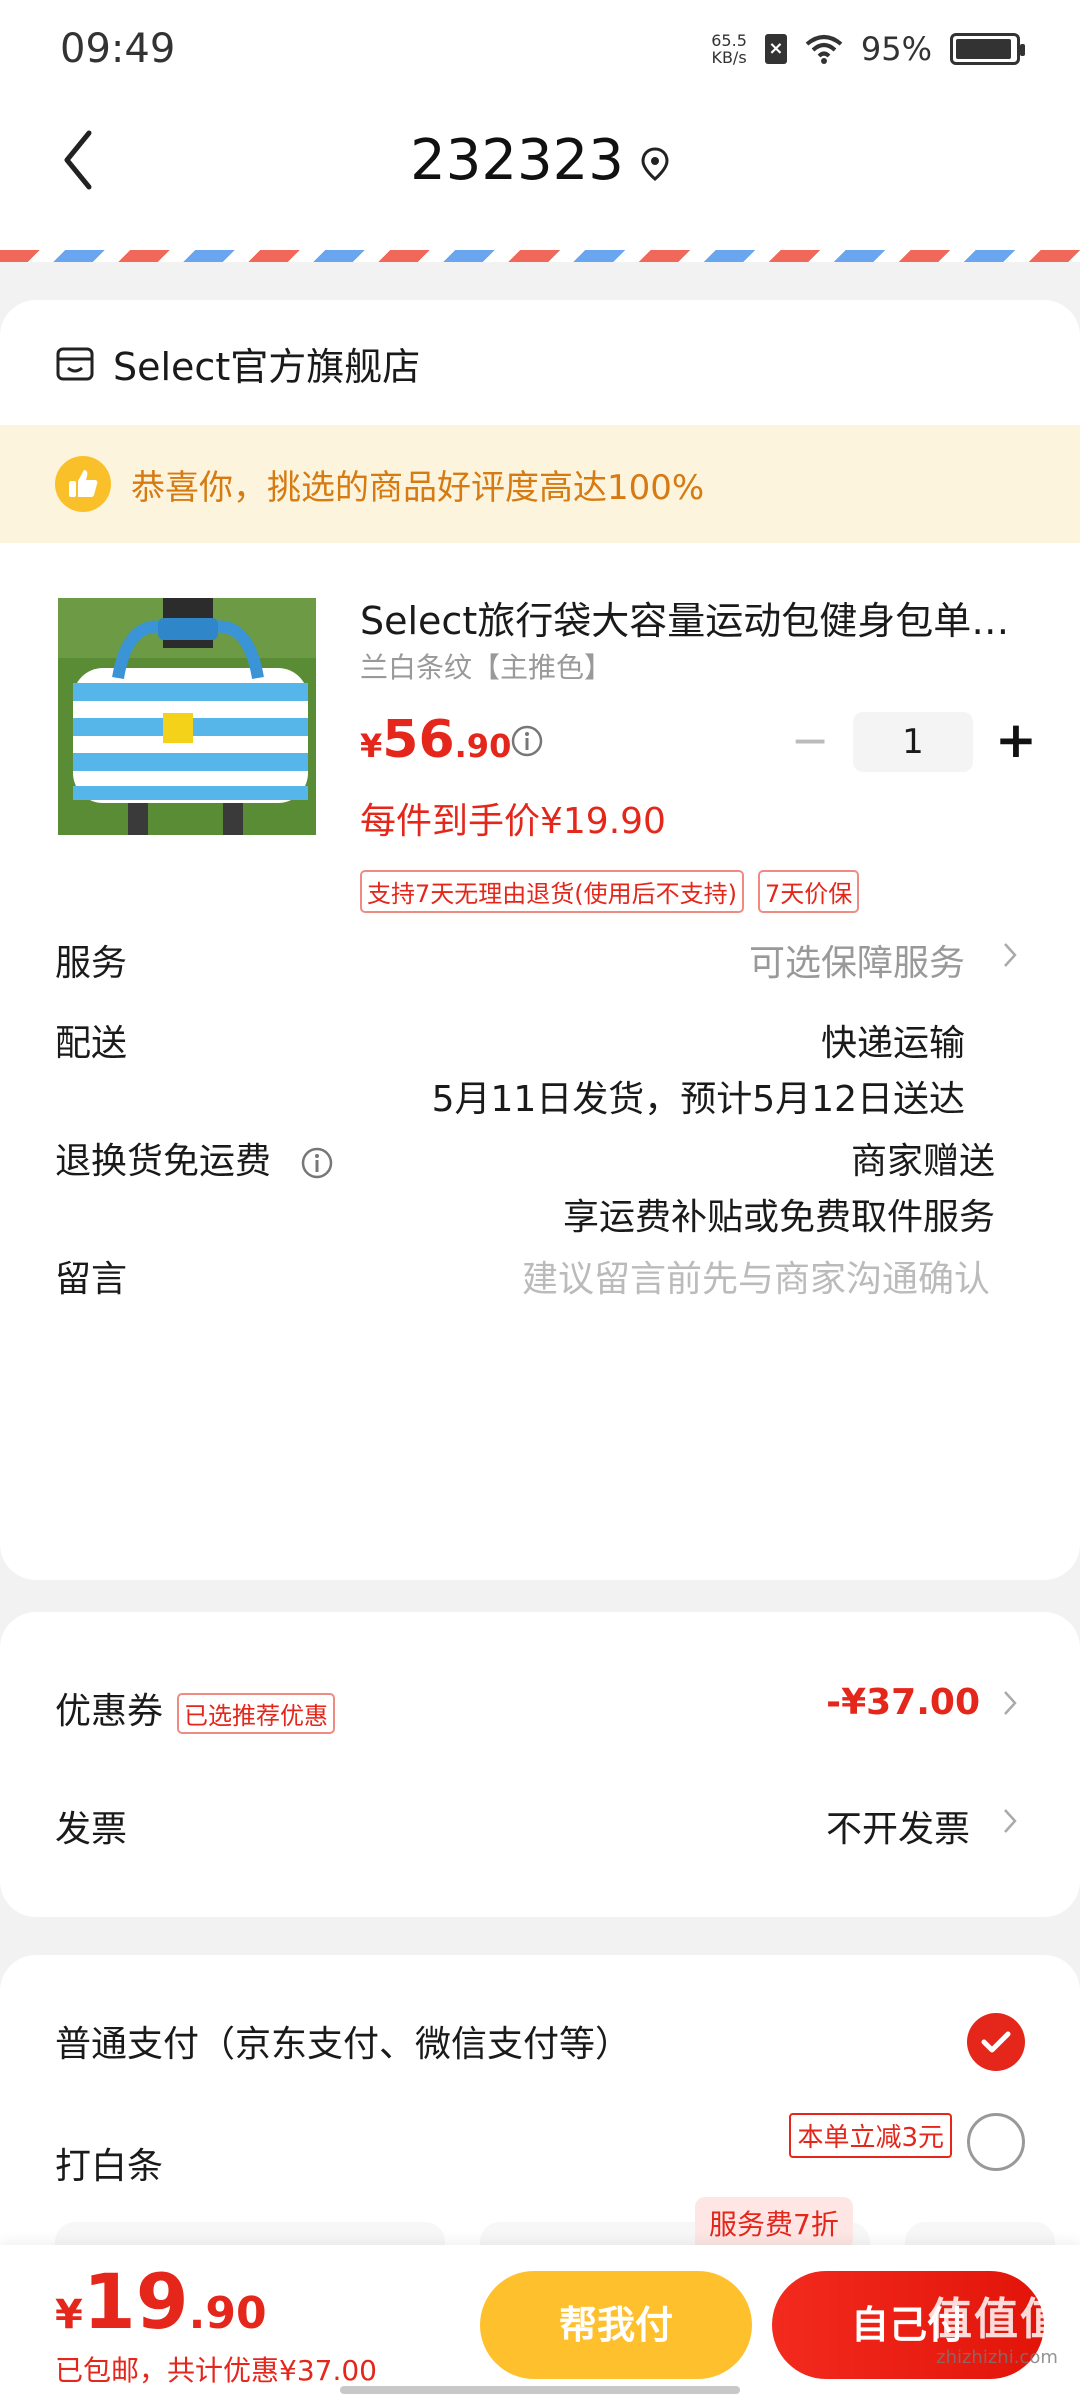 The image size is (1080, 2400). What do you see at coordinates (91, 1829) in the screenshot?
I see `invoice-label: 发票` at bounding box center [91, 1829].